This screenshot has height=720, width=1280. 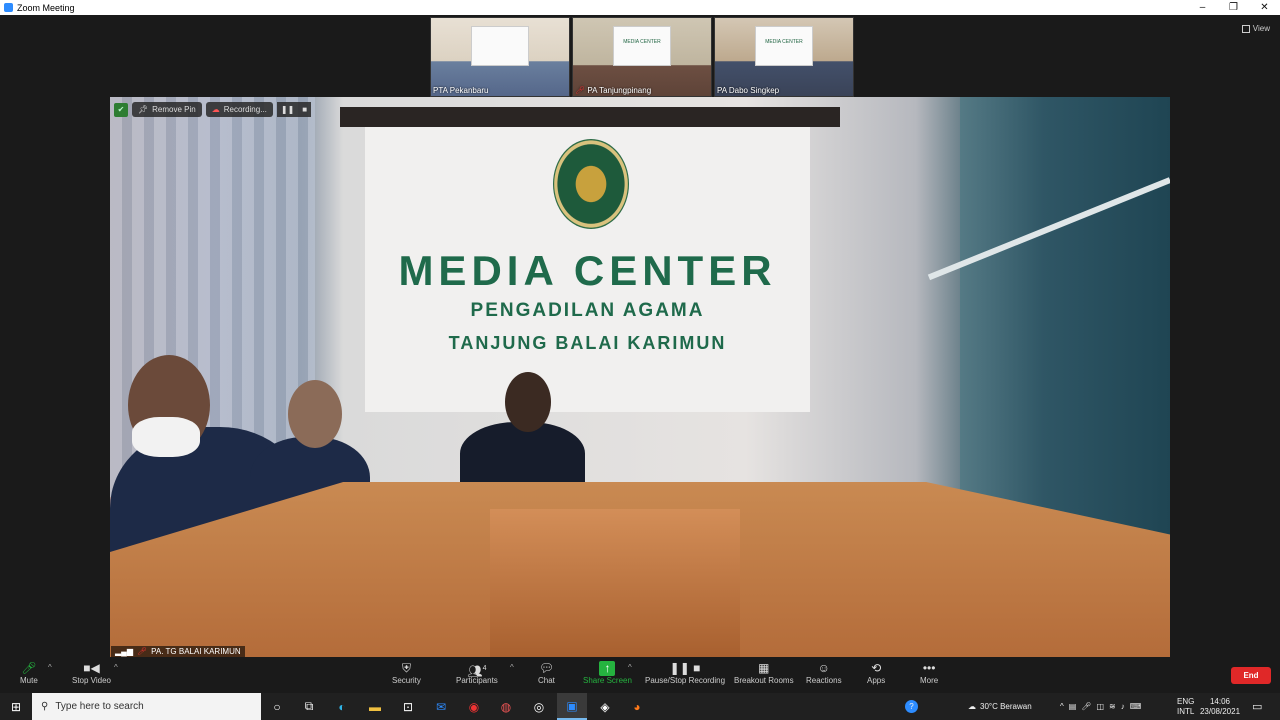 What do you see at coordinates (581, 90) in the screenshot?
I see `muted-mic-icon: 🎤︎` at bounding box center [581, 90].